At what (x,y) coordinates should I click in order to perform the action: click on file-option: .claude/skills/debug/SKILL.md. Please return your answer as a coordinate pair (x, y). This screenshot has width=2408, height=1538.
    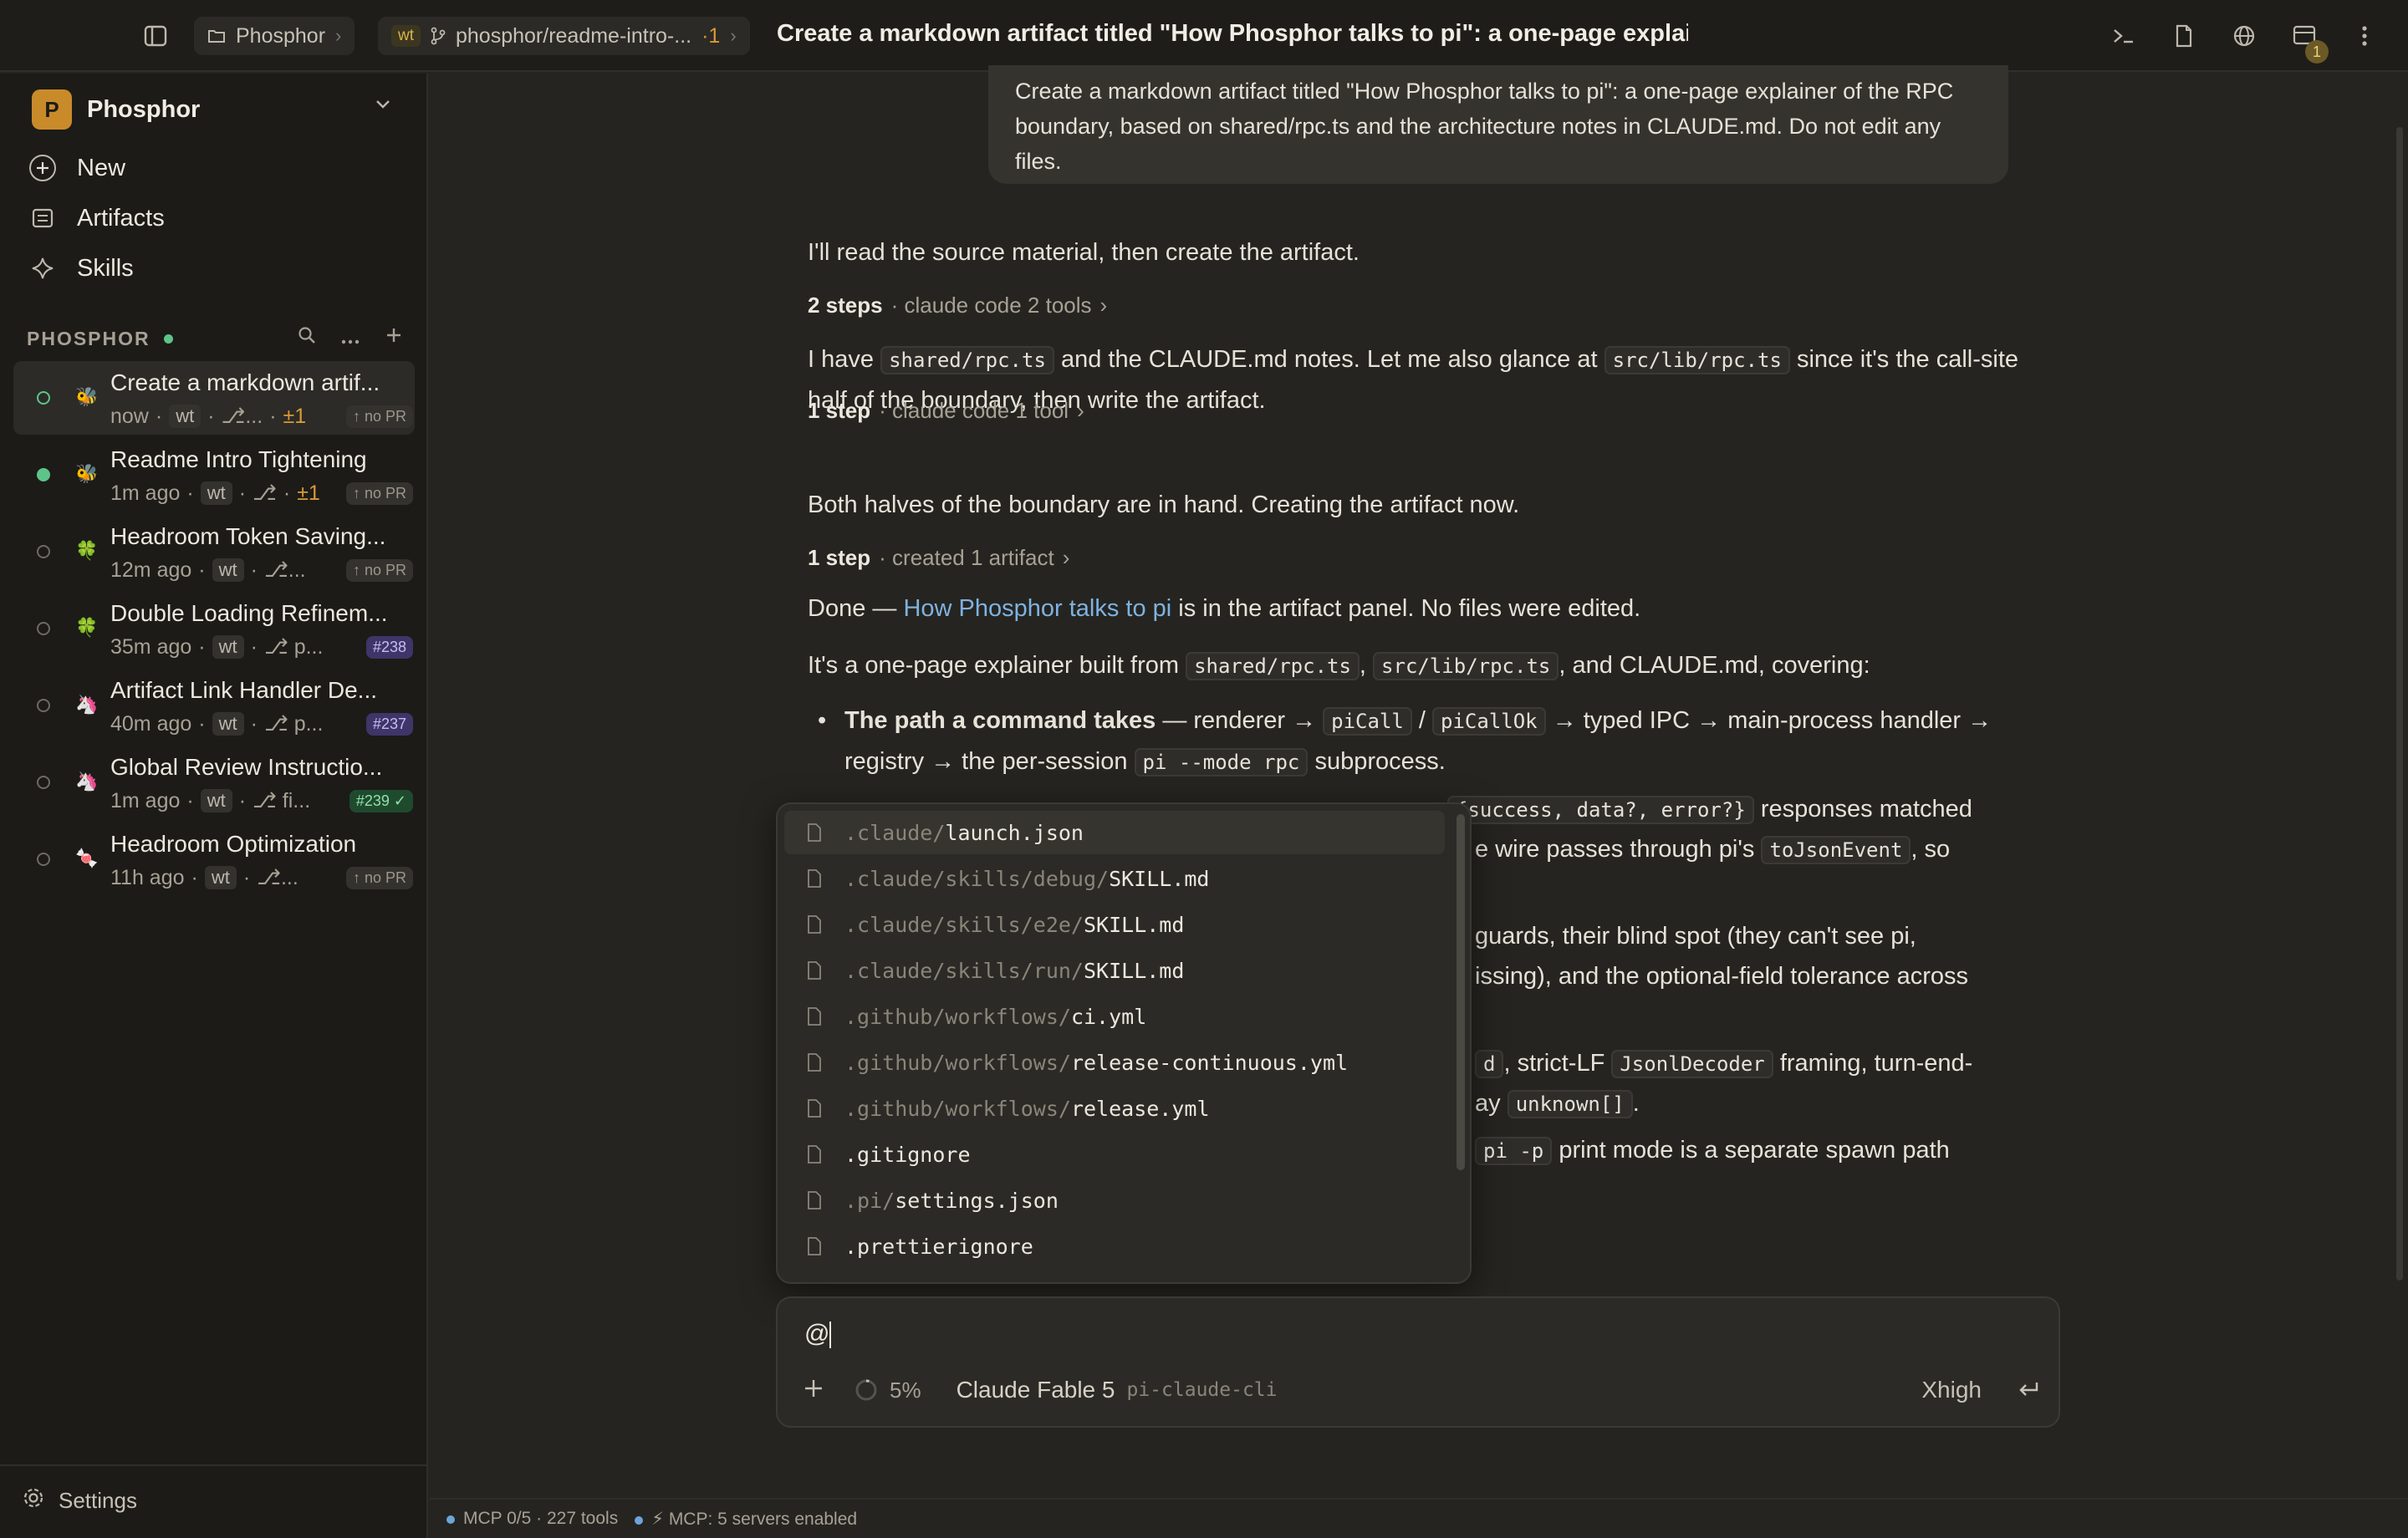
    Looking at the image, I should click on (1114, 879).